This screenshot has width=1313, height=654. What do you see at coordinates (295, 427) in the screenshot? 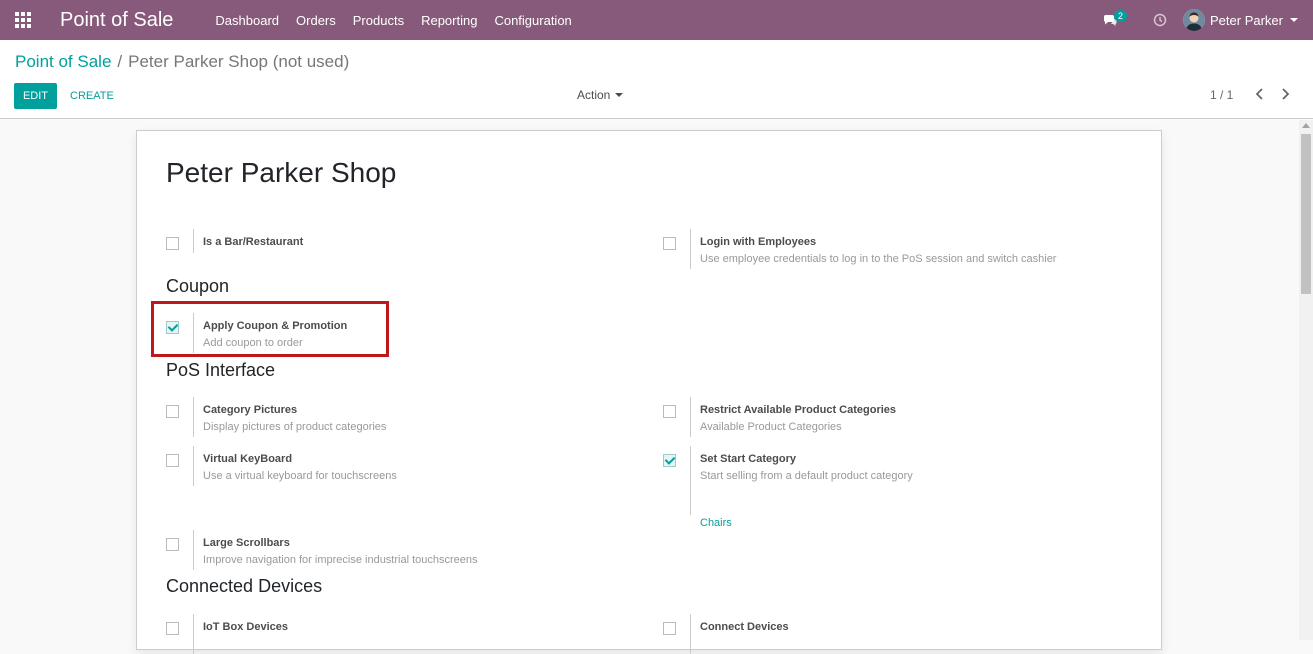
I see `setting-description: Display pictures of product categories` at bounding box center [295, 427].